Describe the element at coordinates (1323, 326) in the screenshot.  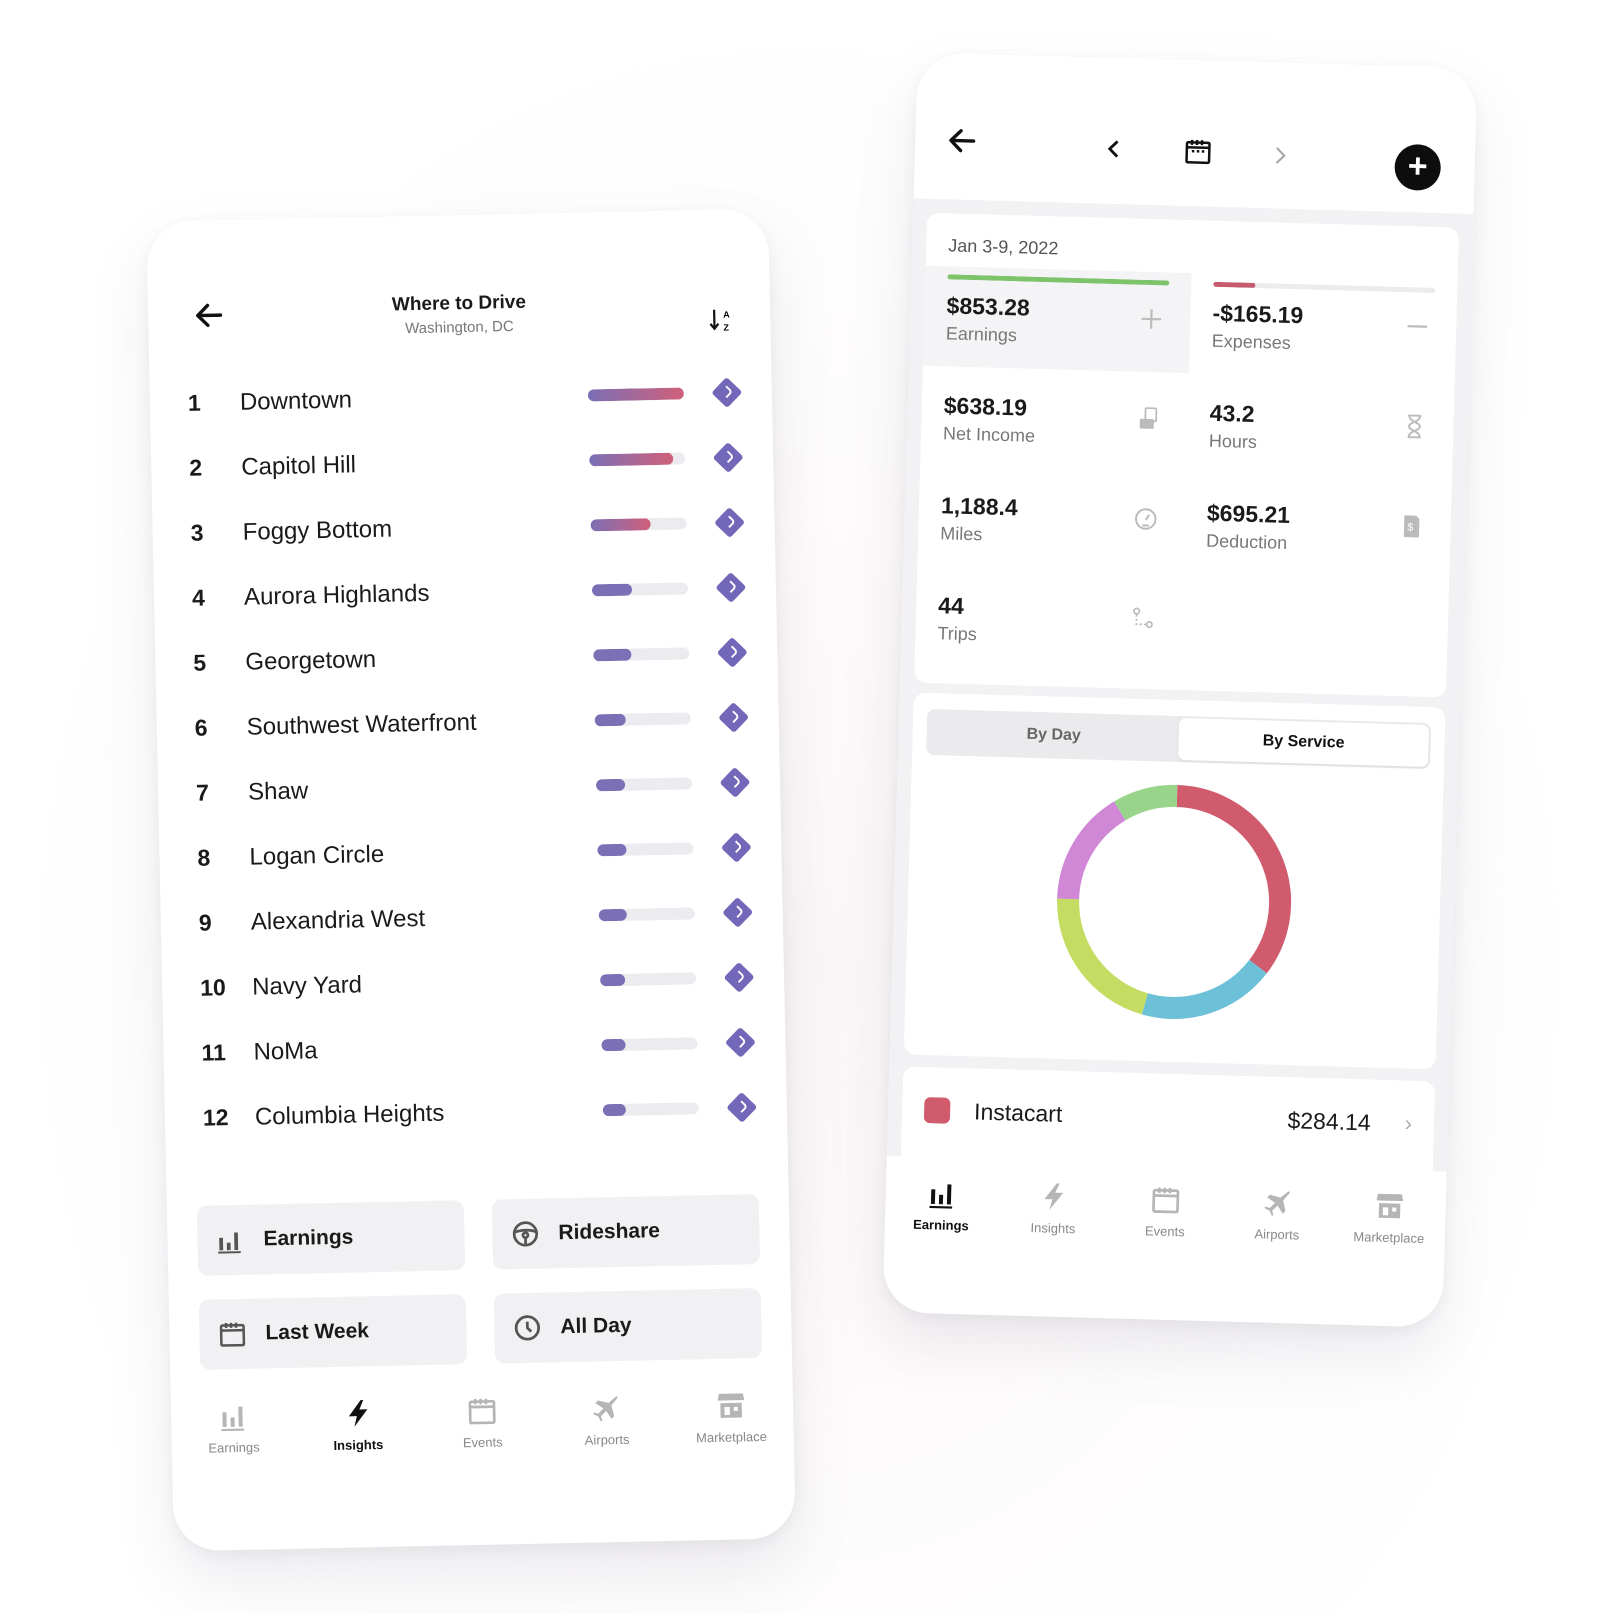
I see `stat-expenses: -$165.19 Expenses` at that location.